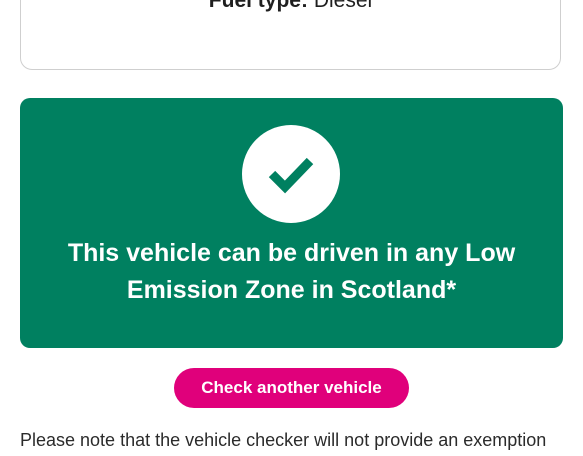 The image size is (583, 456). Describe the element at coordinates (291, 174) in the screenshot. I see `checkmark-icon` at that location.